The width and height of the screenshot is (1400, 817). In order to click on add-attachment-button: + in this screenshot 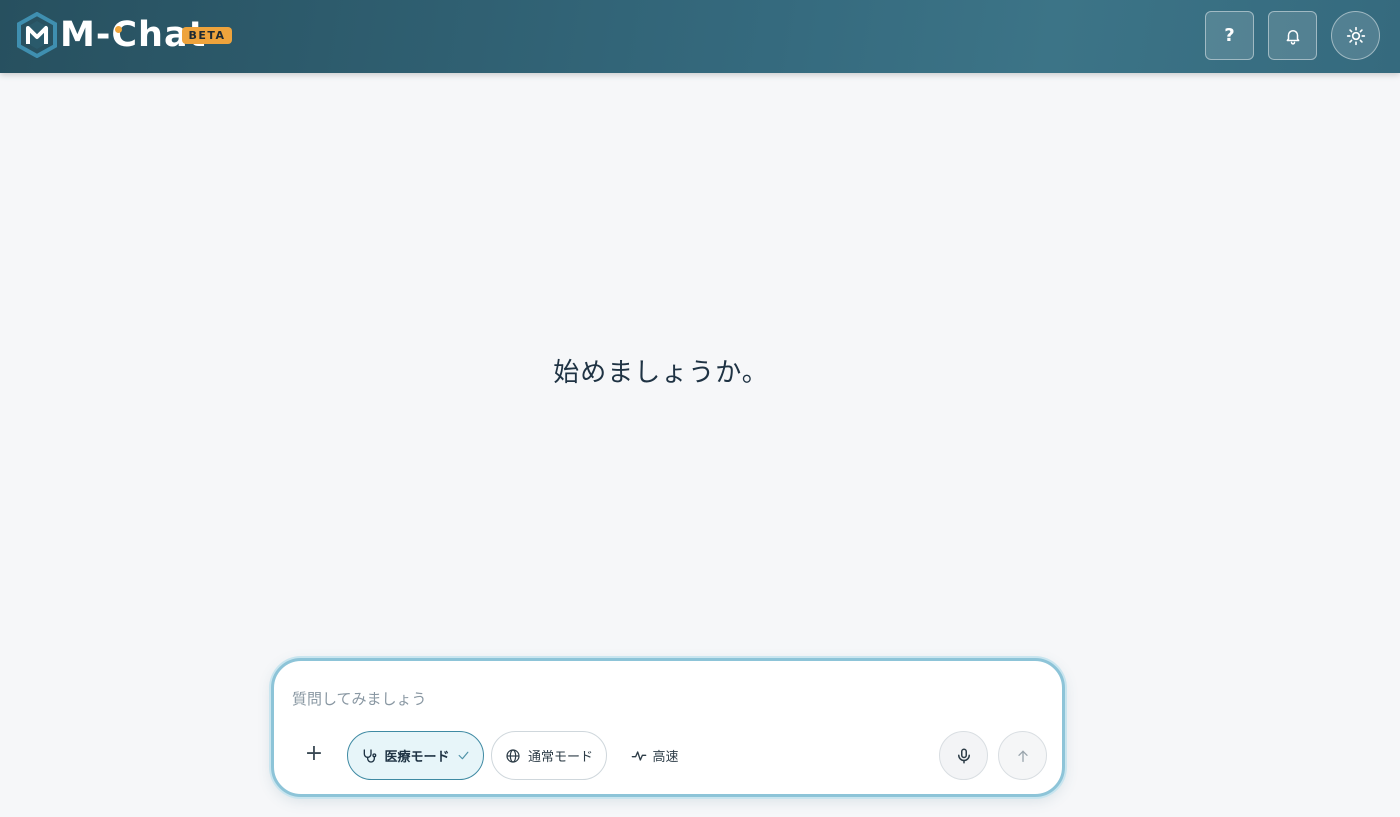, I will do `click(314, 753)`.